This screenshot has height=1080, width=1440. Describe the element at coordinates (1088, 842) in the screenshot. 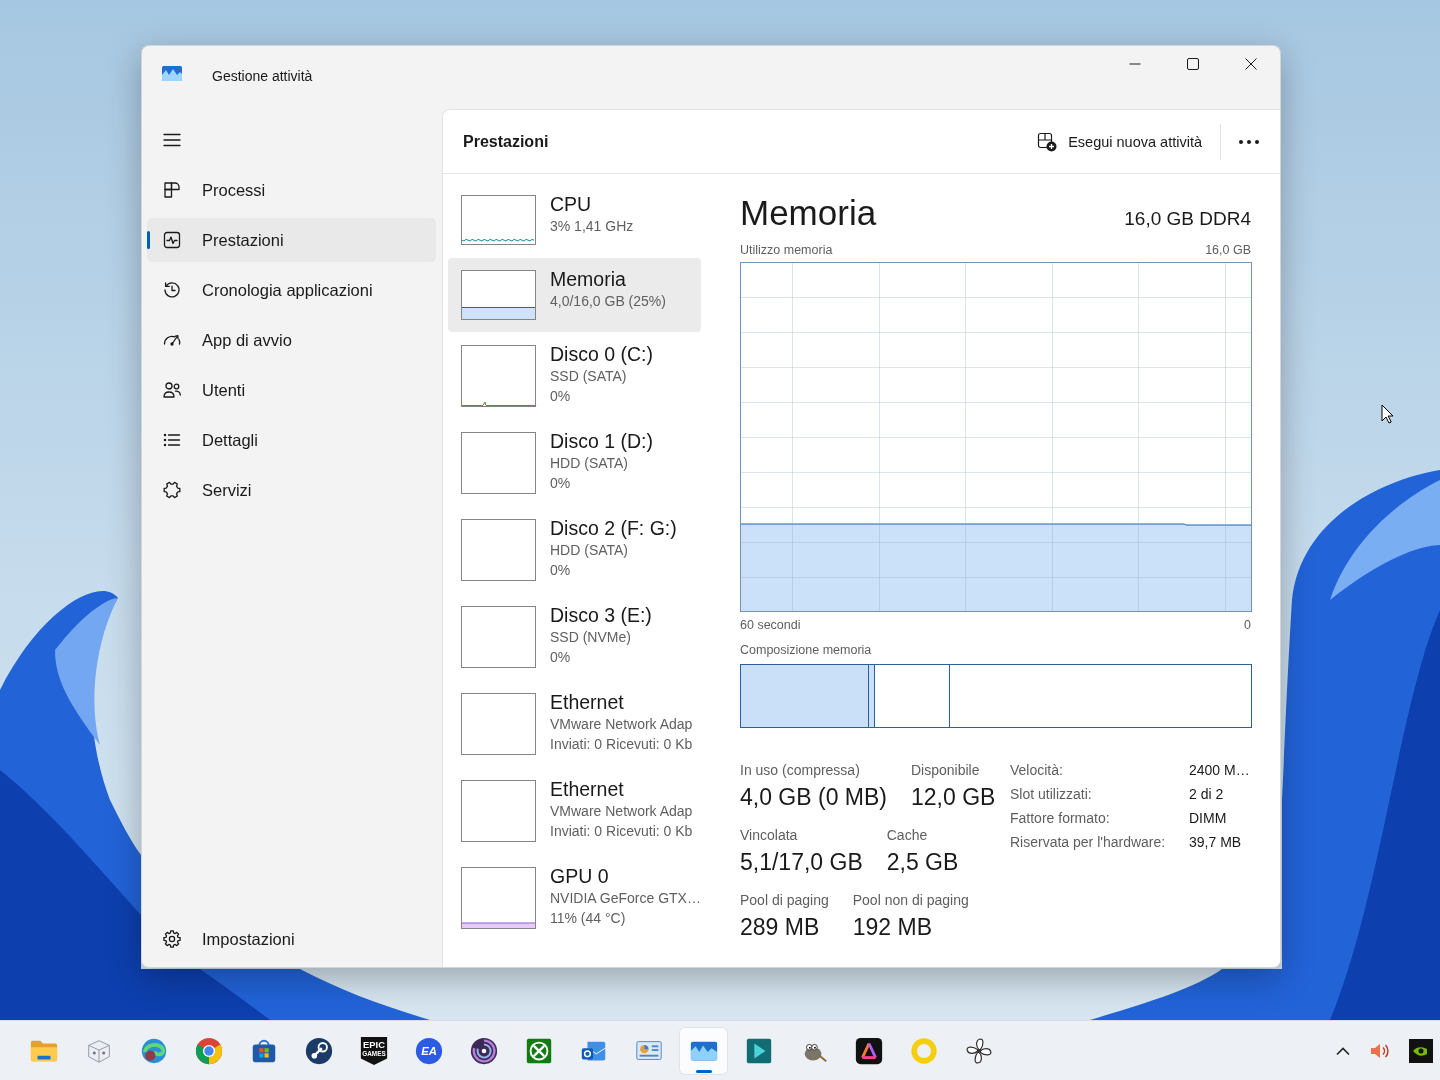

I see `property-label: Riservata per l'hardware:` at that location.